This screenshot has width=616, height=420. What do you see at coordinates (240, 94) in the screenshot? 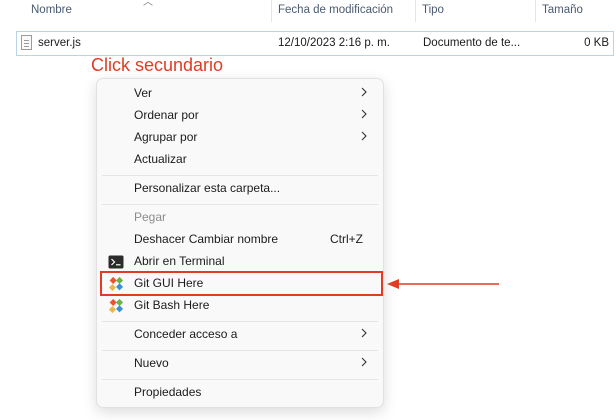
I see `menu-item-ver: Ver` at bounding box center [240, 94].